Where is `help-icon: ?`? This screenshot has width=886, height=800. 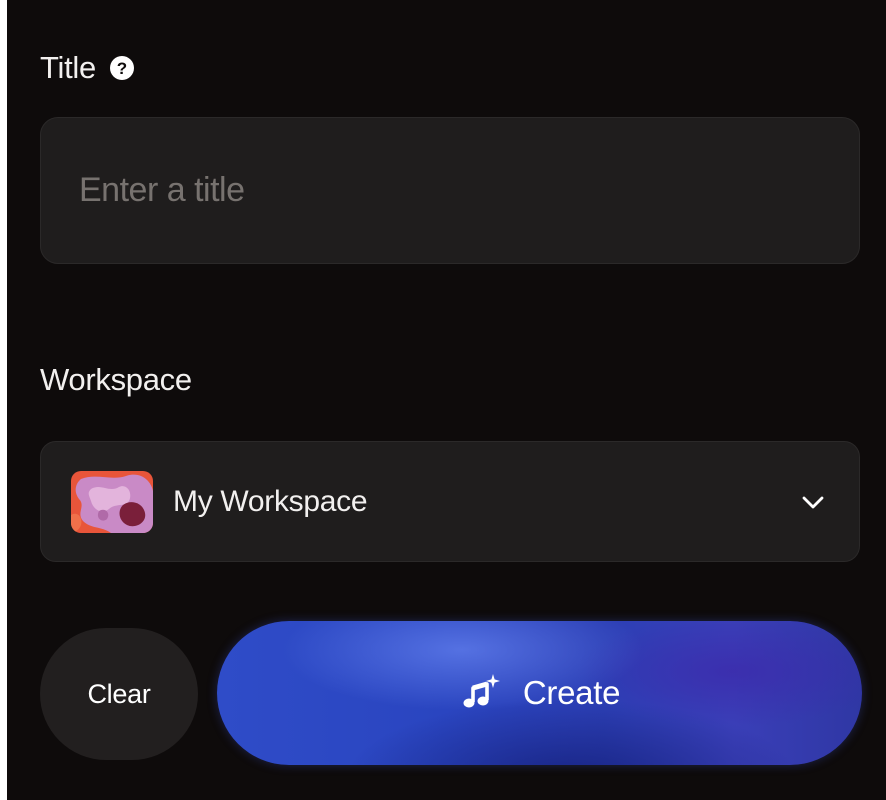
help-icon: ? is located at coordinates (121, 68).